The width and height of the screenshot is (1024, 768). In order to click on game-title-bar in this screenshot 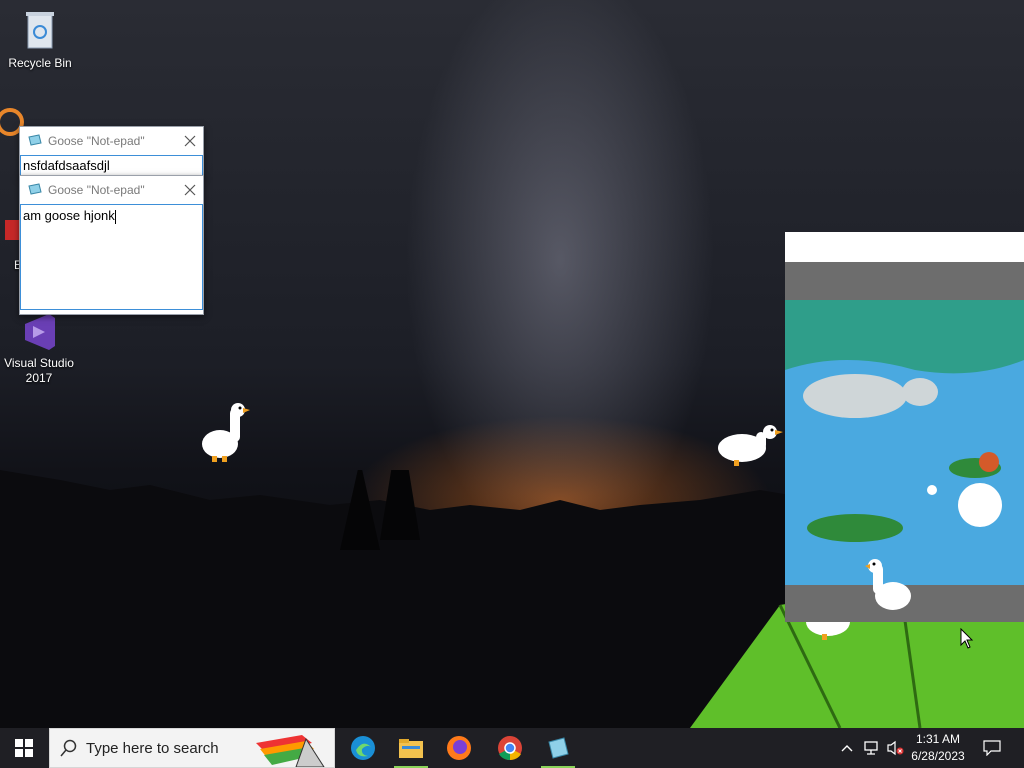, I will do `click(904, 247)`.